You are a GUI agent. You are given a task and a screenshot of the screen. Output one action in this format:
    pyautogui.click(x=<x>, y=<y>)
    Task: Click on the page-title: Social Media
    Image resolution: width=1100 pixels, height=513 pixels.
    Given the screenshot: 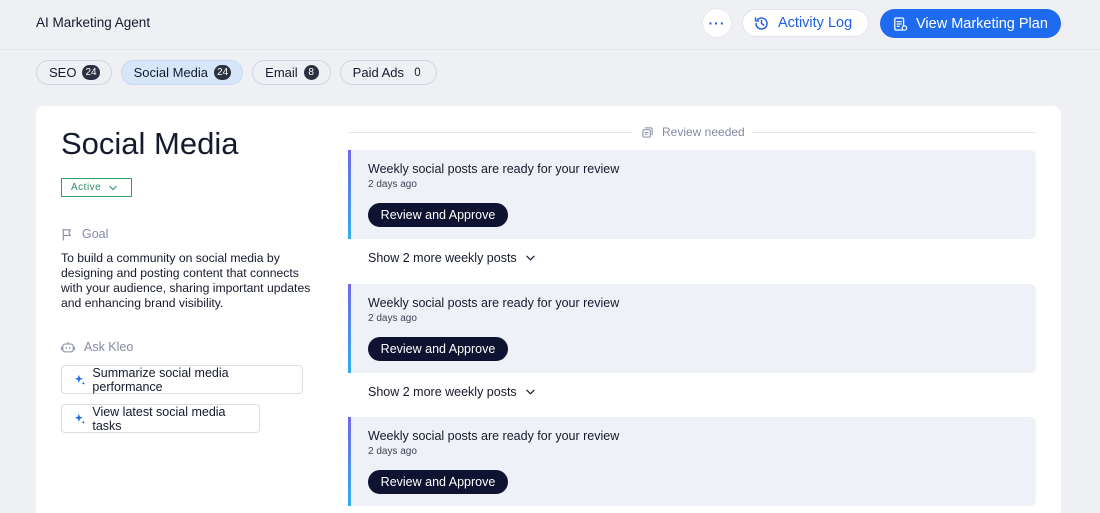 What is the action you would take?
    pyautogui.click(x=150, y=143)
    